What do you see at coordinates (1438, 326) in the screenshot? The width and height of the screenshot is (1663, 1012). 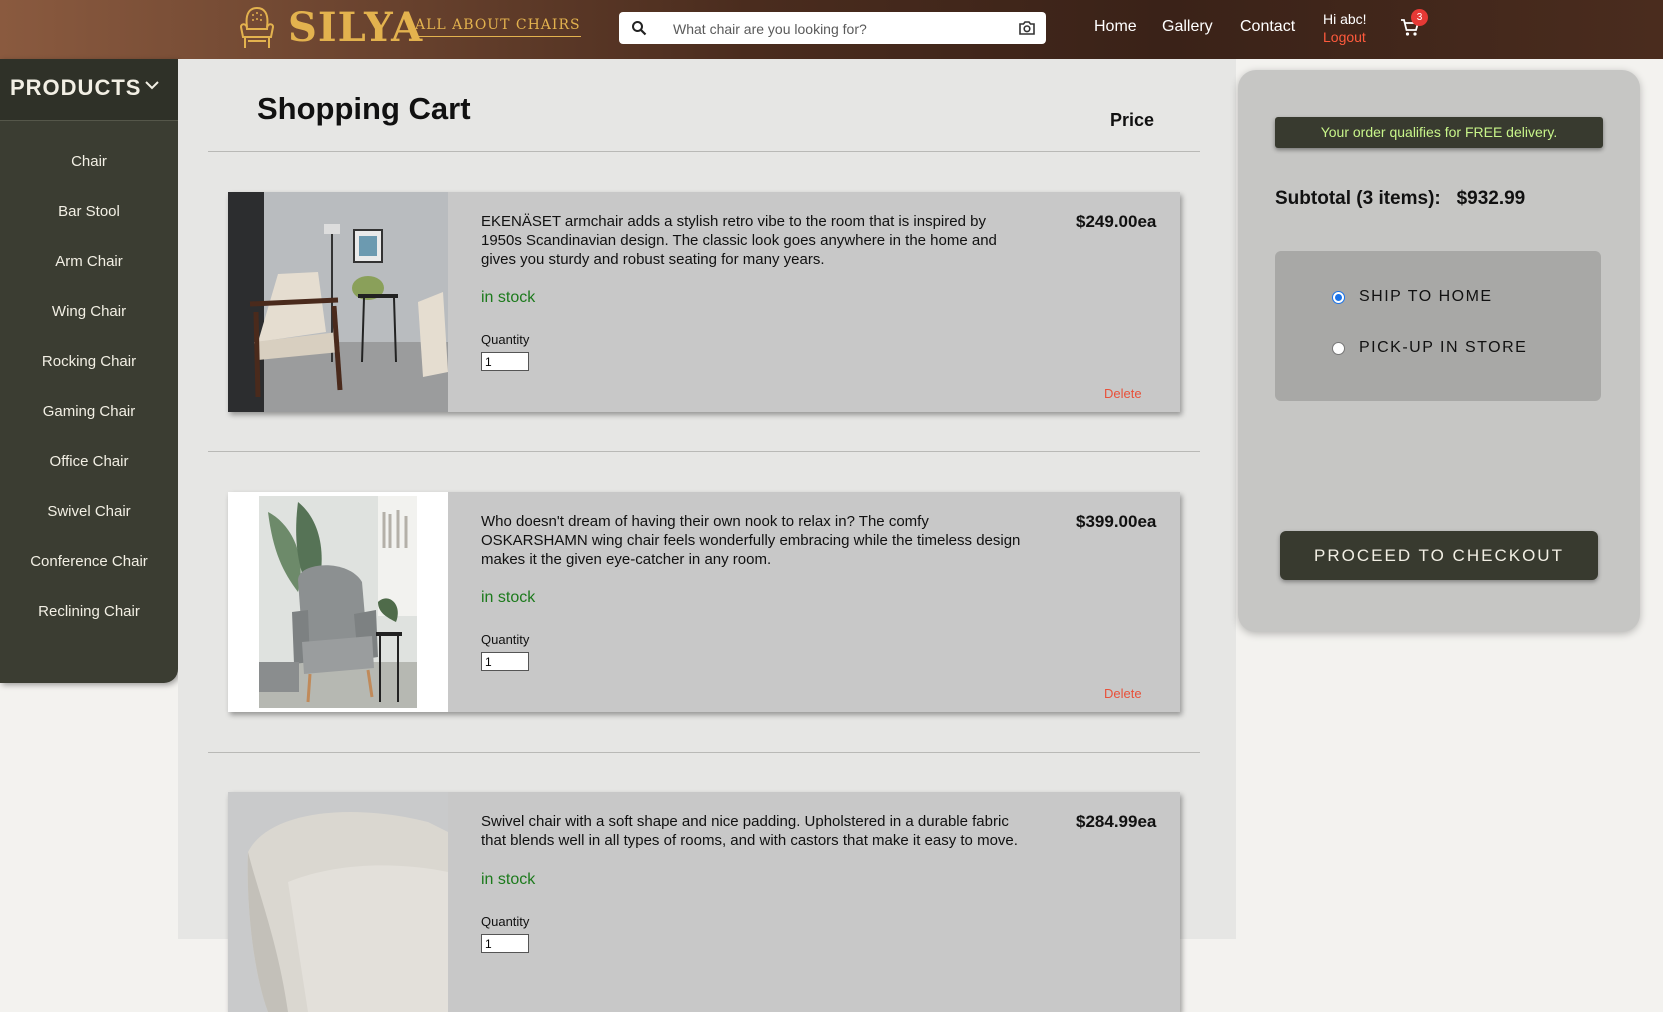 I see `delivery-options: SHIP TO HOME PICK-UP IN STORE` at bounding box center [1438, 326].